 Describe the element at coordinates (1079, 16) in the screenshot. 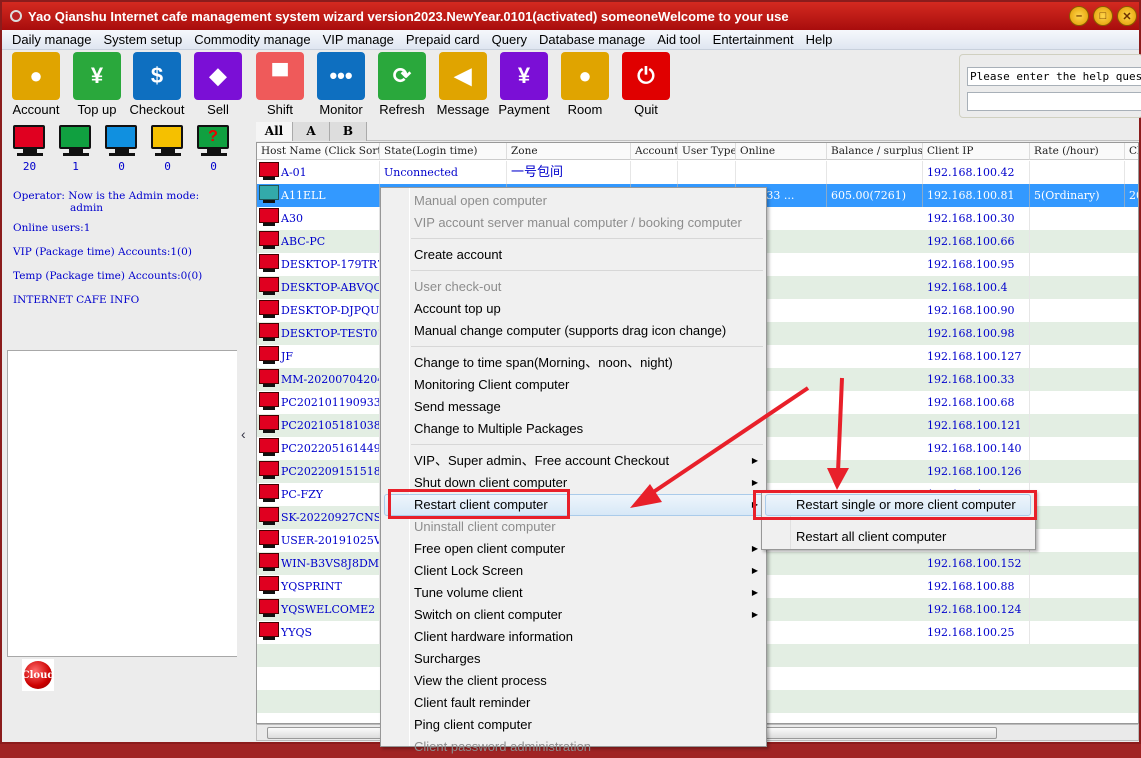

I see `minimize-button: –` at that location.